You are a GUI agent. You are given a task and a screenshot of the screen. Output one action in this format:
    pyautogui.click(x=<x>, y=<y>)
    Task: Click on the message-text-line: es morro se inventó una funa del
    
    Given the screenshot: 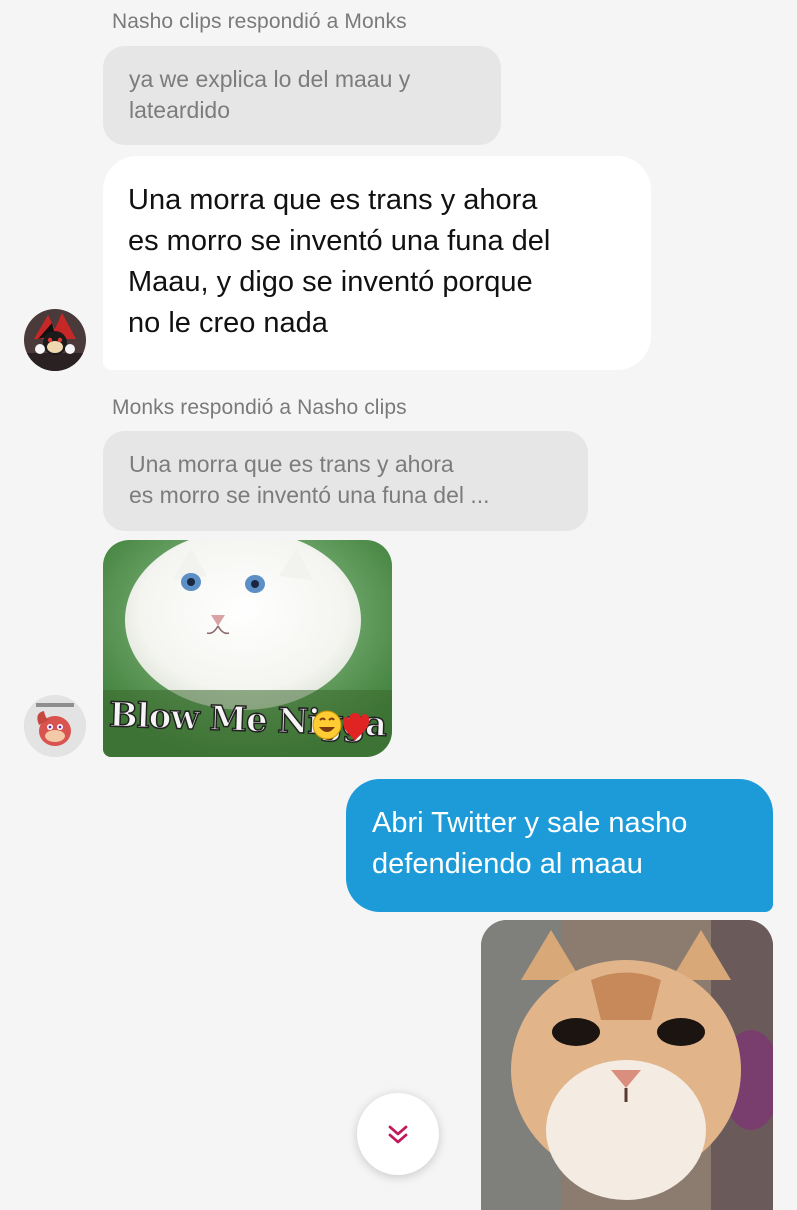 What is the action you would take?
    pyautogui.click(x=339, y=241)
    